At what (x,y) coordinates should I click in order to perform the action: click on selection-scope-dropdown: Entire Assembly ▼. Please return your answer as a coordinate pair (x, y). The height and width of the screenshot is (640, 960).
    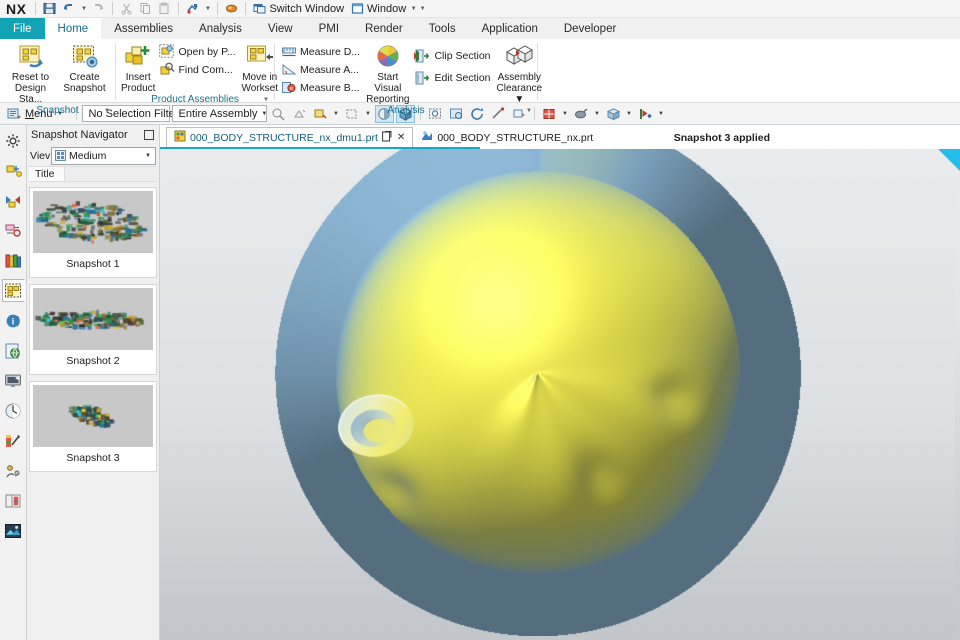
    Looking at the image, I should click on (219, 113).